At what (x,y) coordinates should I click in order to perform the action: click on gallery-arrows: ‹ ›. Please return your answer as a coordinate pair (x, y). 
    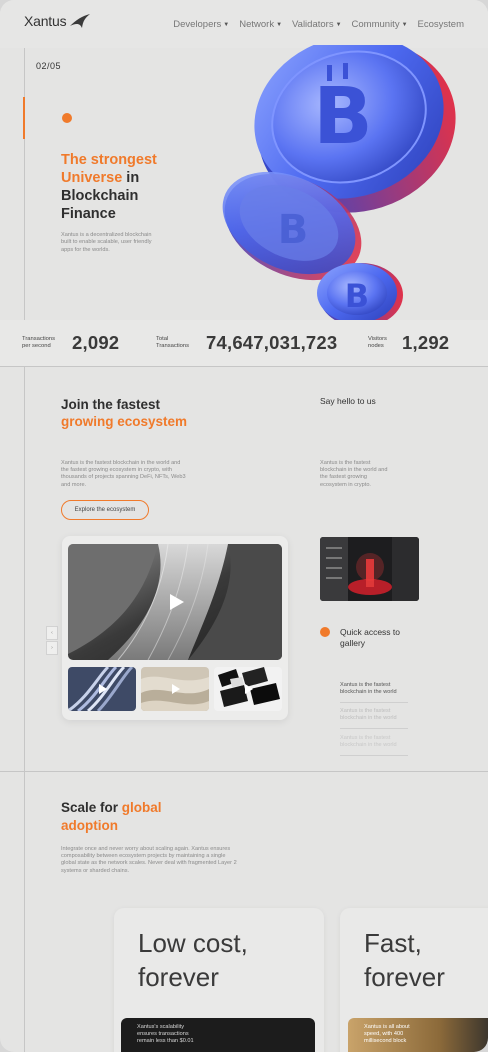
    Looking at the image, I should click on (52, 641).